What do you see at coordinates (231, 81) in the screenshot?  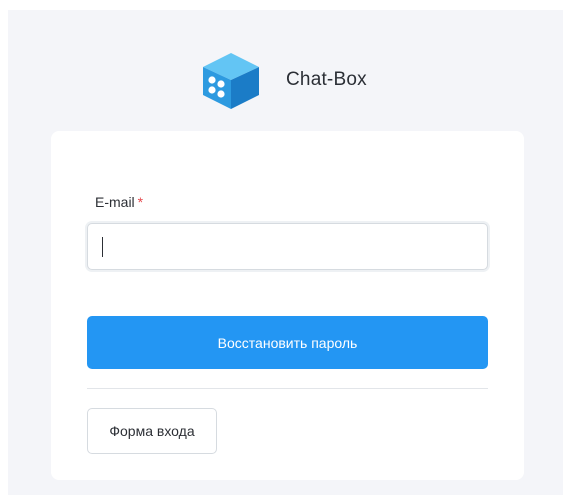 I see `cube-logo-icon` at bounding box center [231, 81].